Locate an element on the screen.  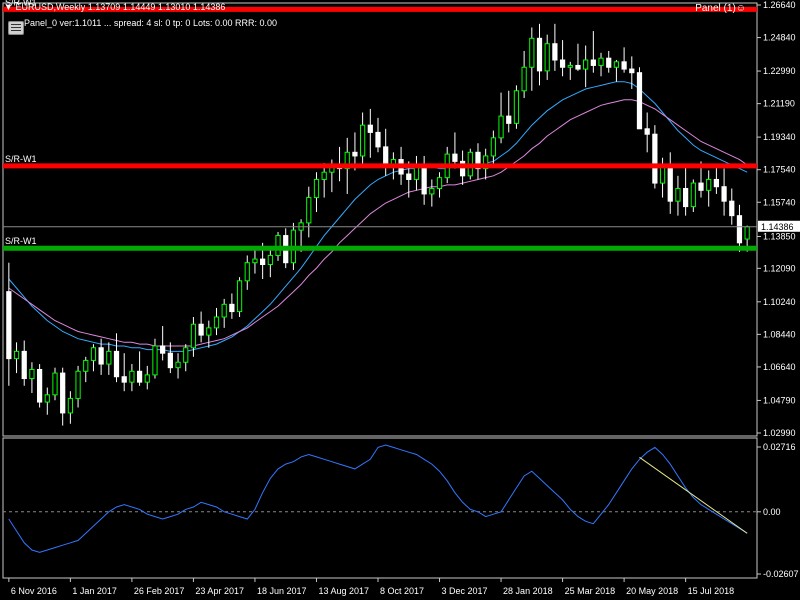
price-tick-label: 1.13850 is located at coordinates (779, 236).